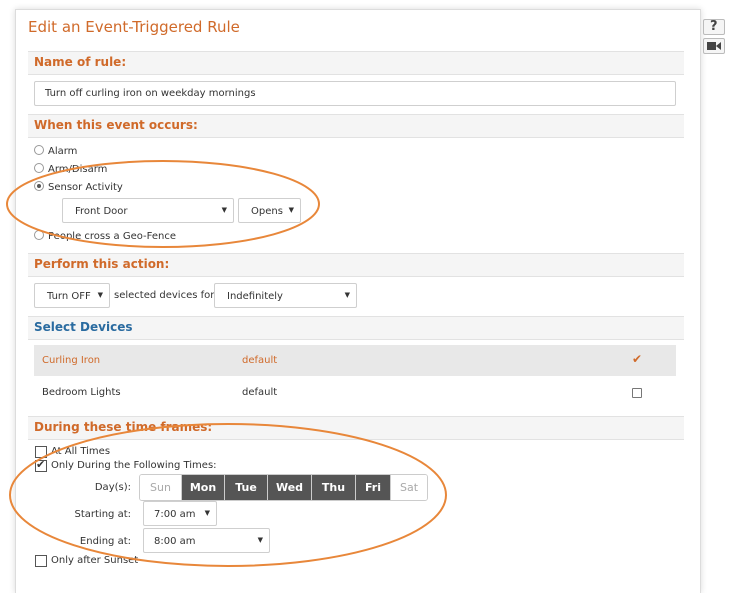 The height and width of the screenshot is (593, 732). I want to click on end-time-select: 8:00 am ▼, so click(206, 540).